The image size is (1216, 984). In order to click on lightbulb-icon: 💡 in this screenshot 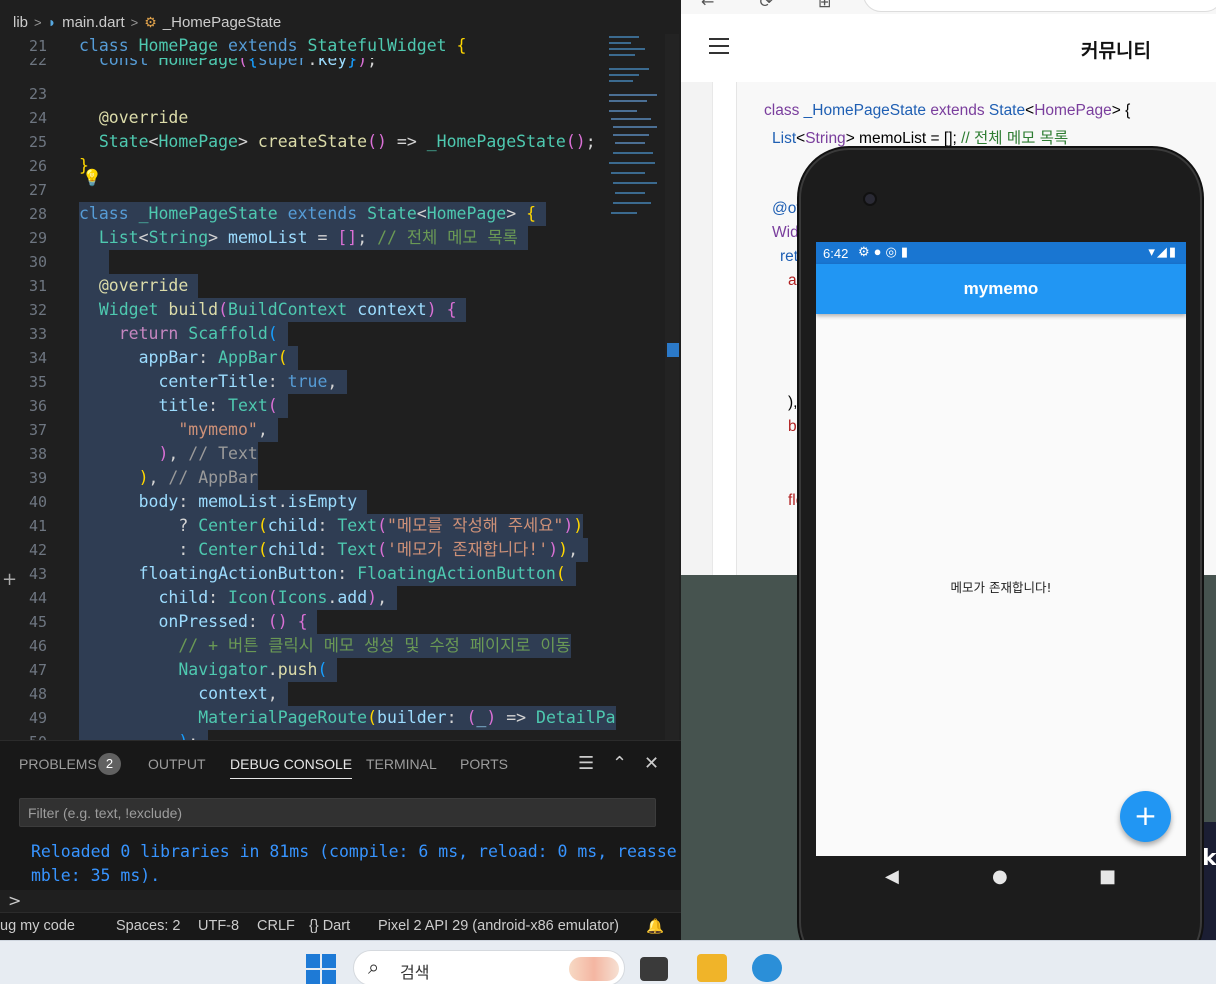, I will do `click(92, 177)`.